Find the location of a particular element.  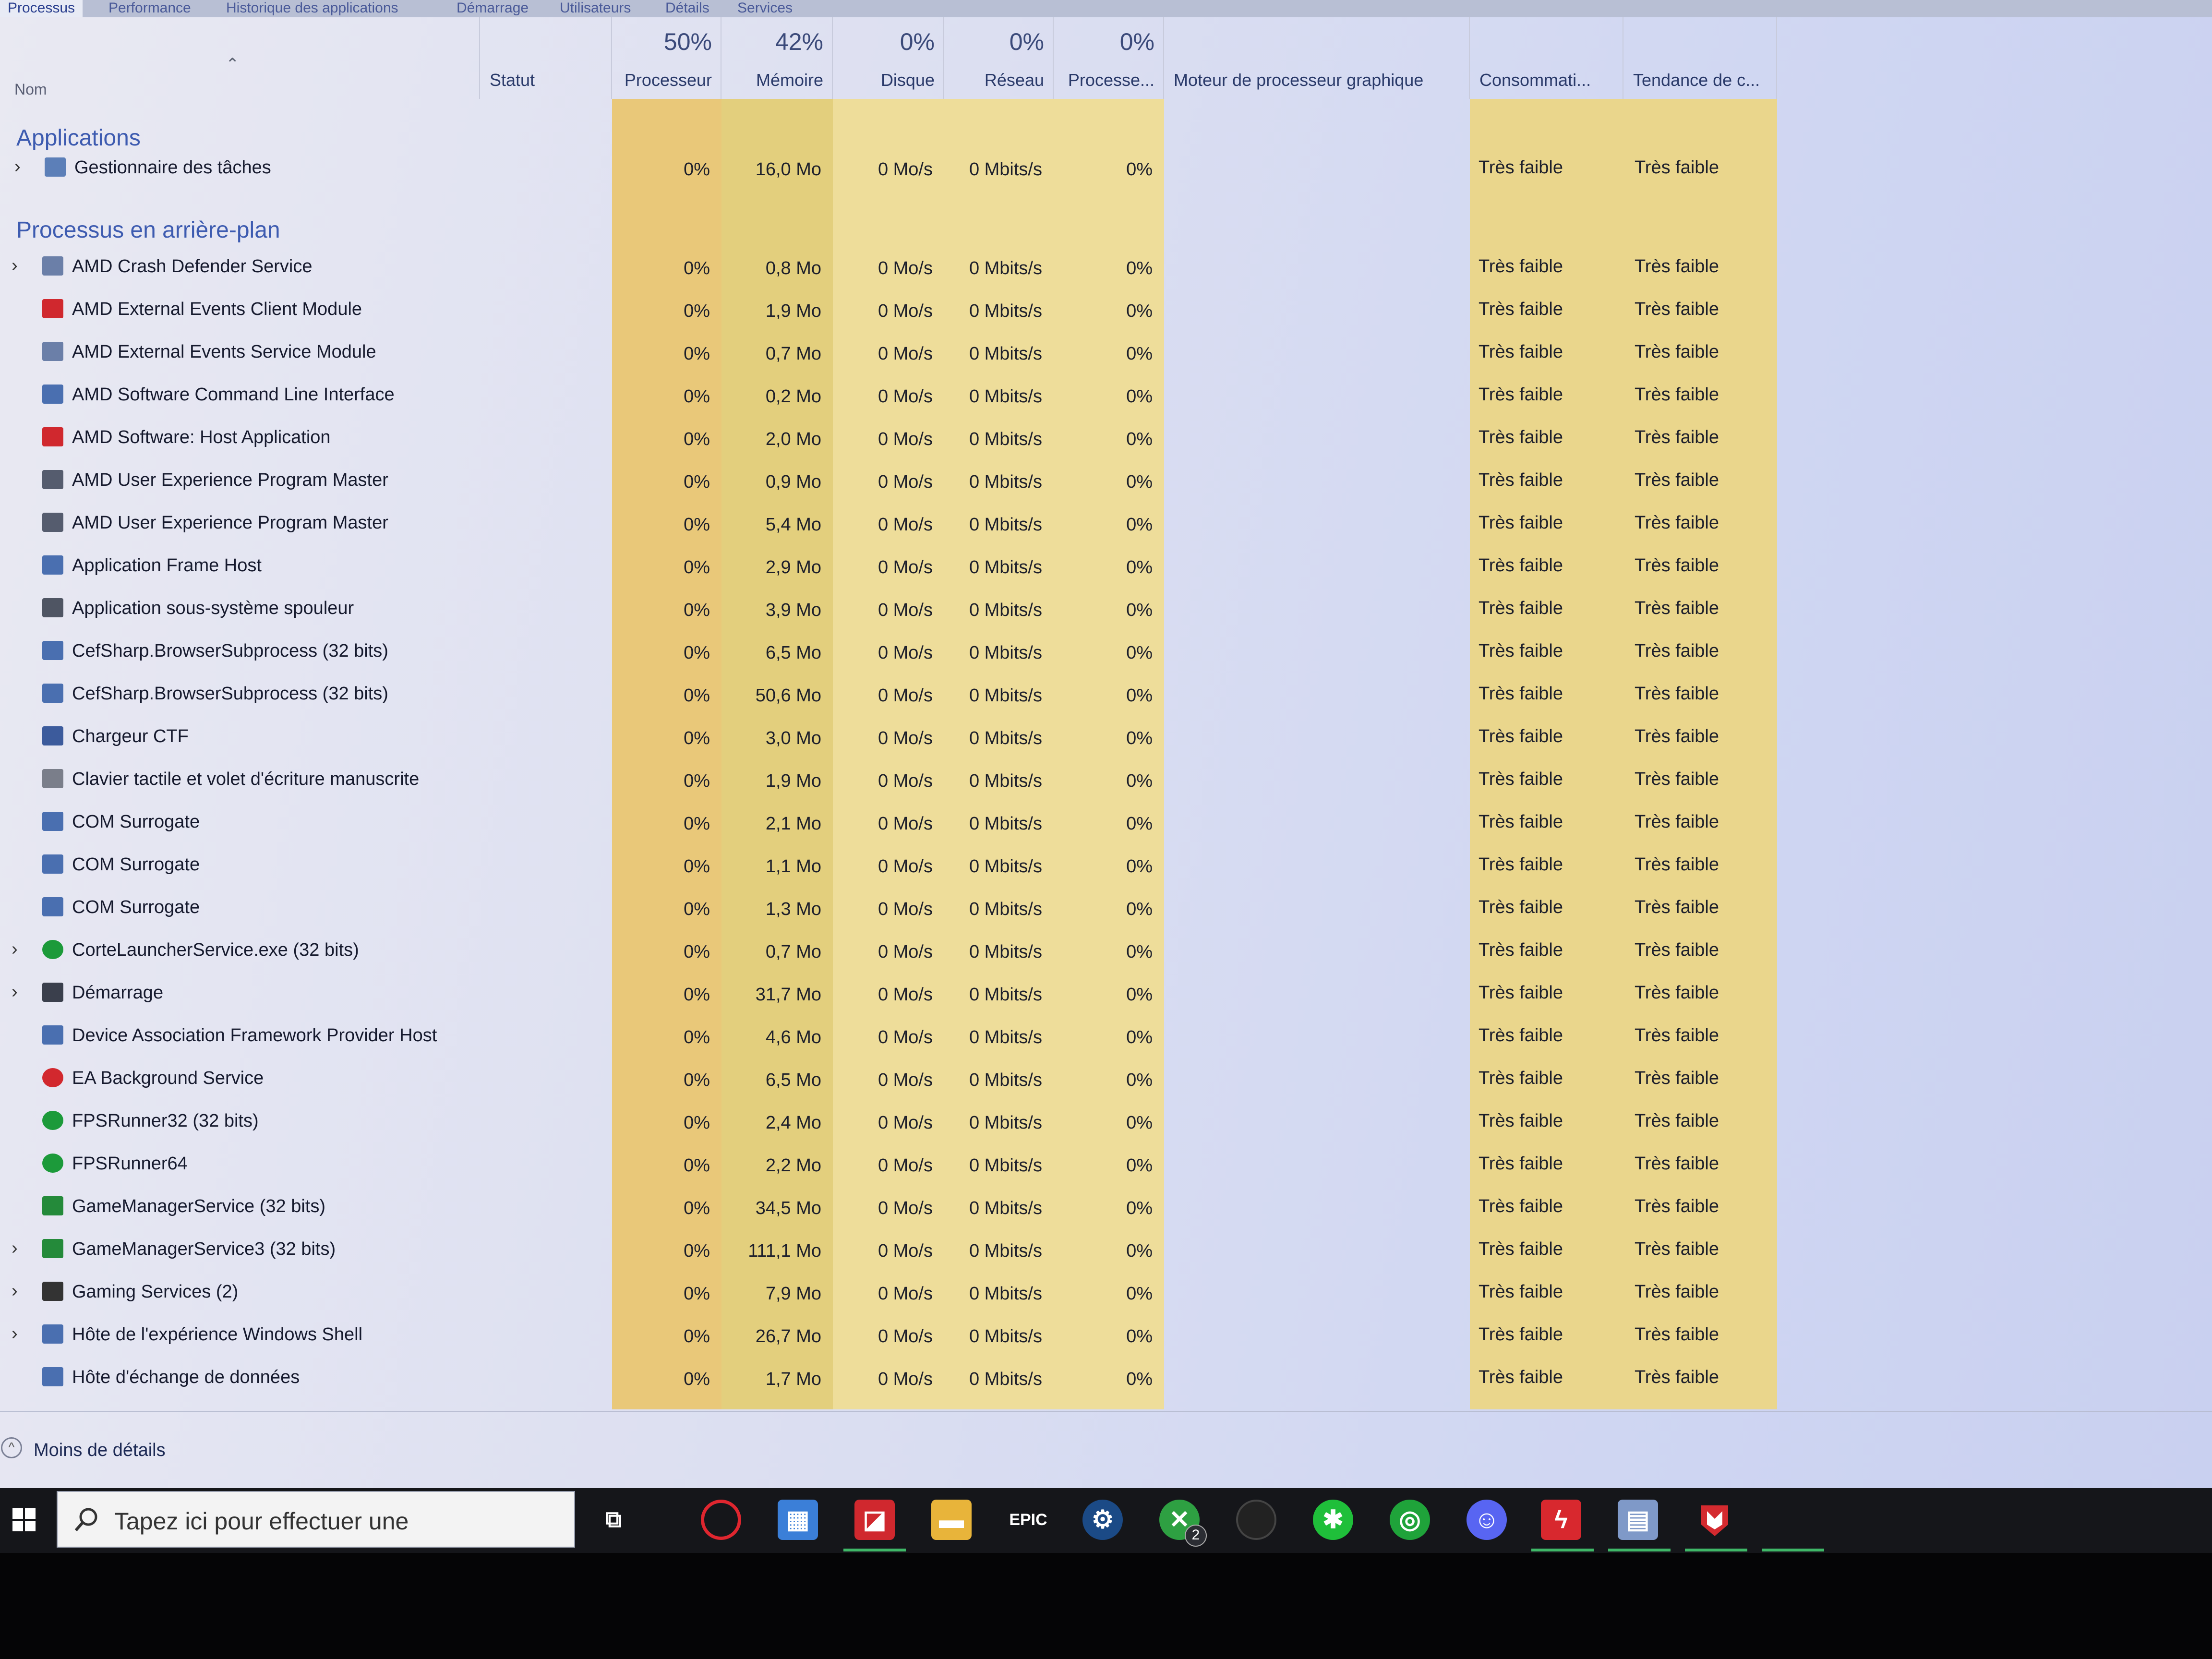

green-circle-icon is located at coordinates (52, 1120).